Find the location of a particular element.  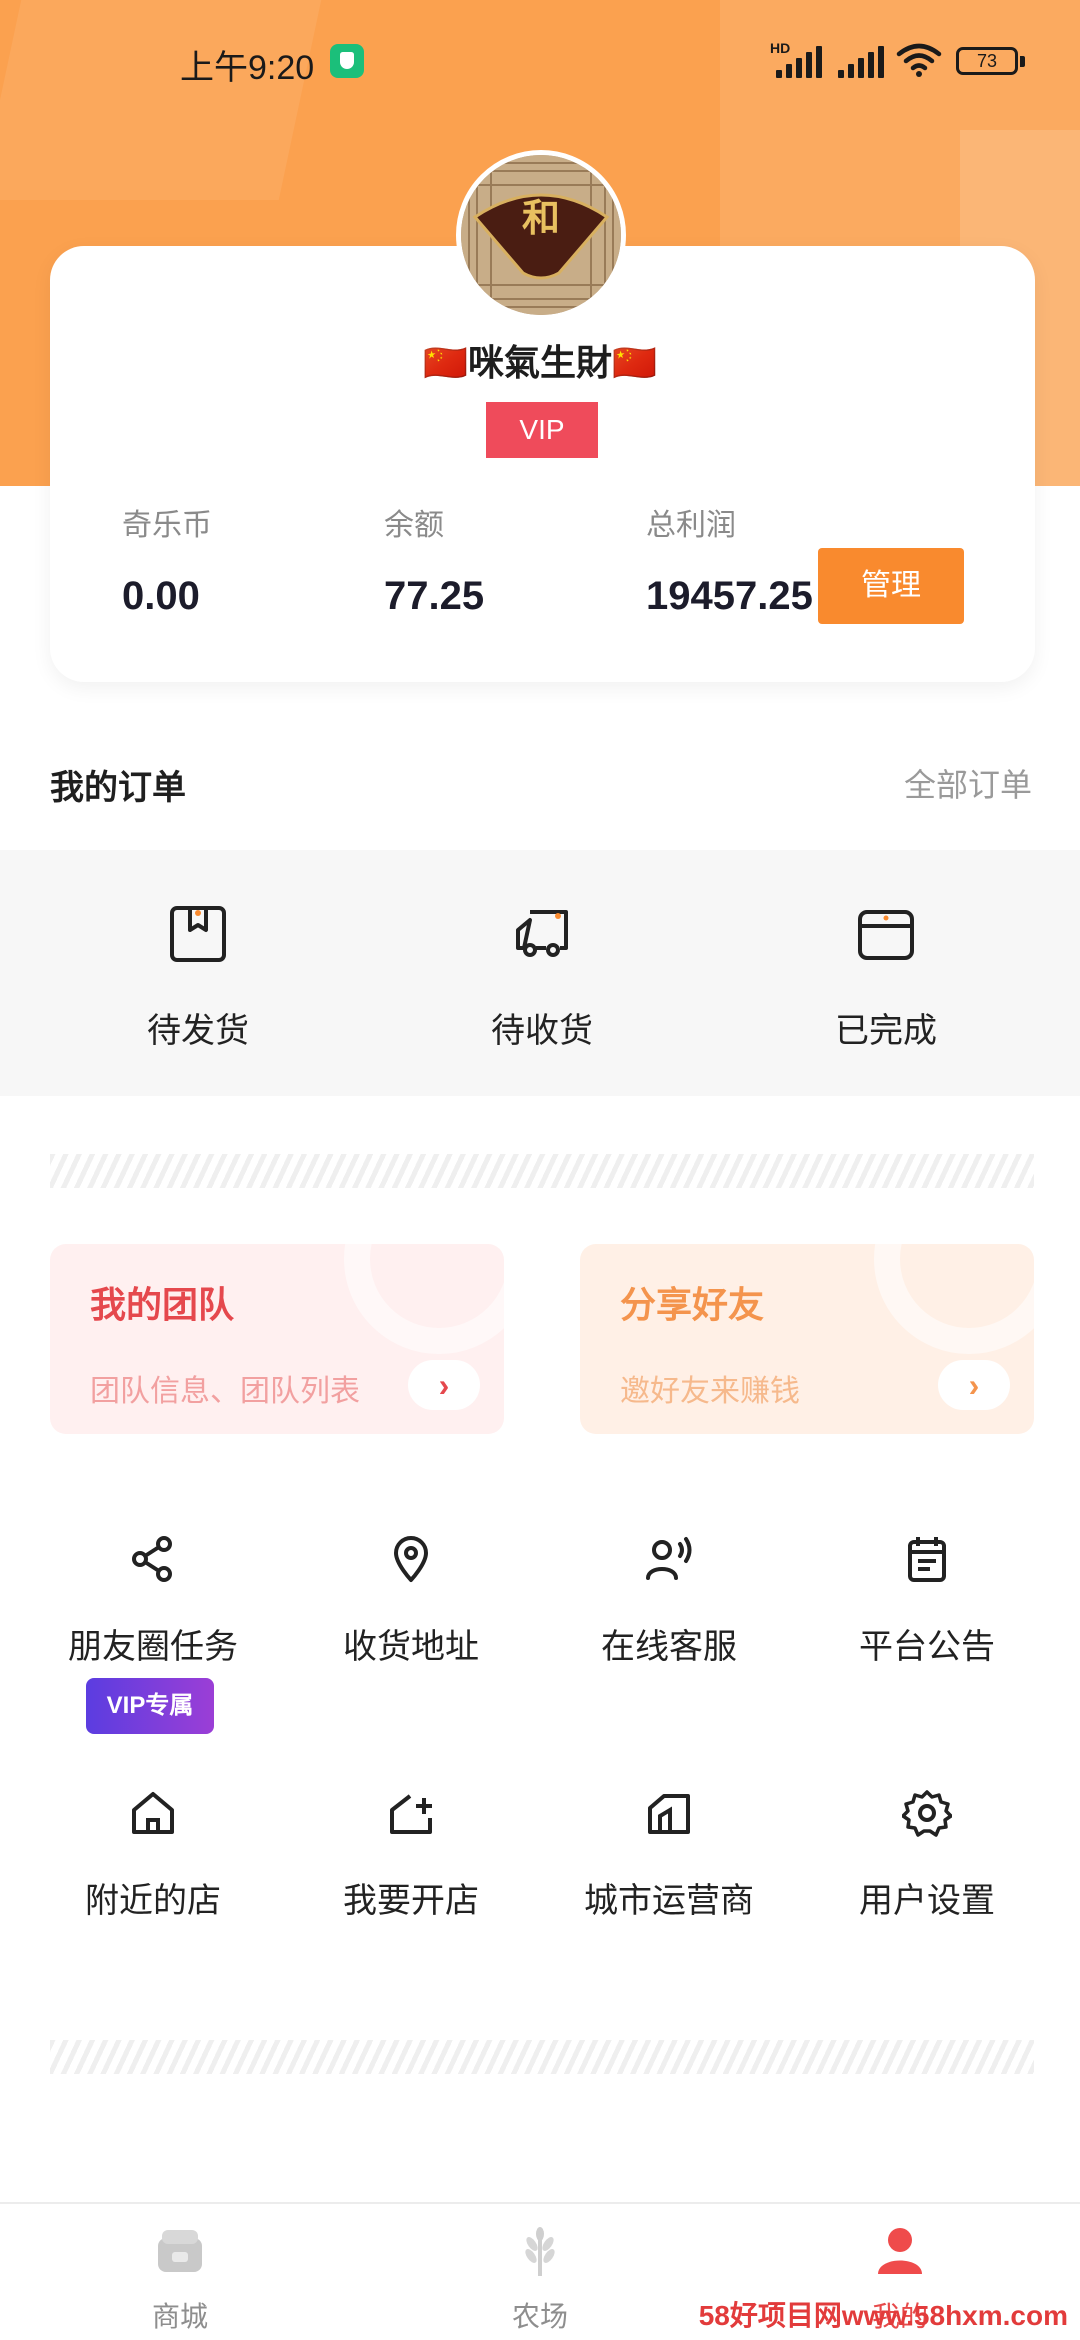

gear-icon is located at coordinates (927, 1813).